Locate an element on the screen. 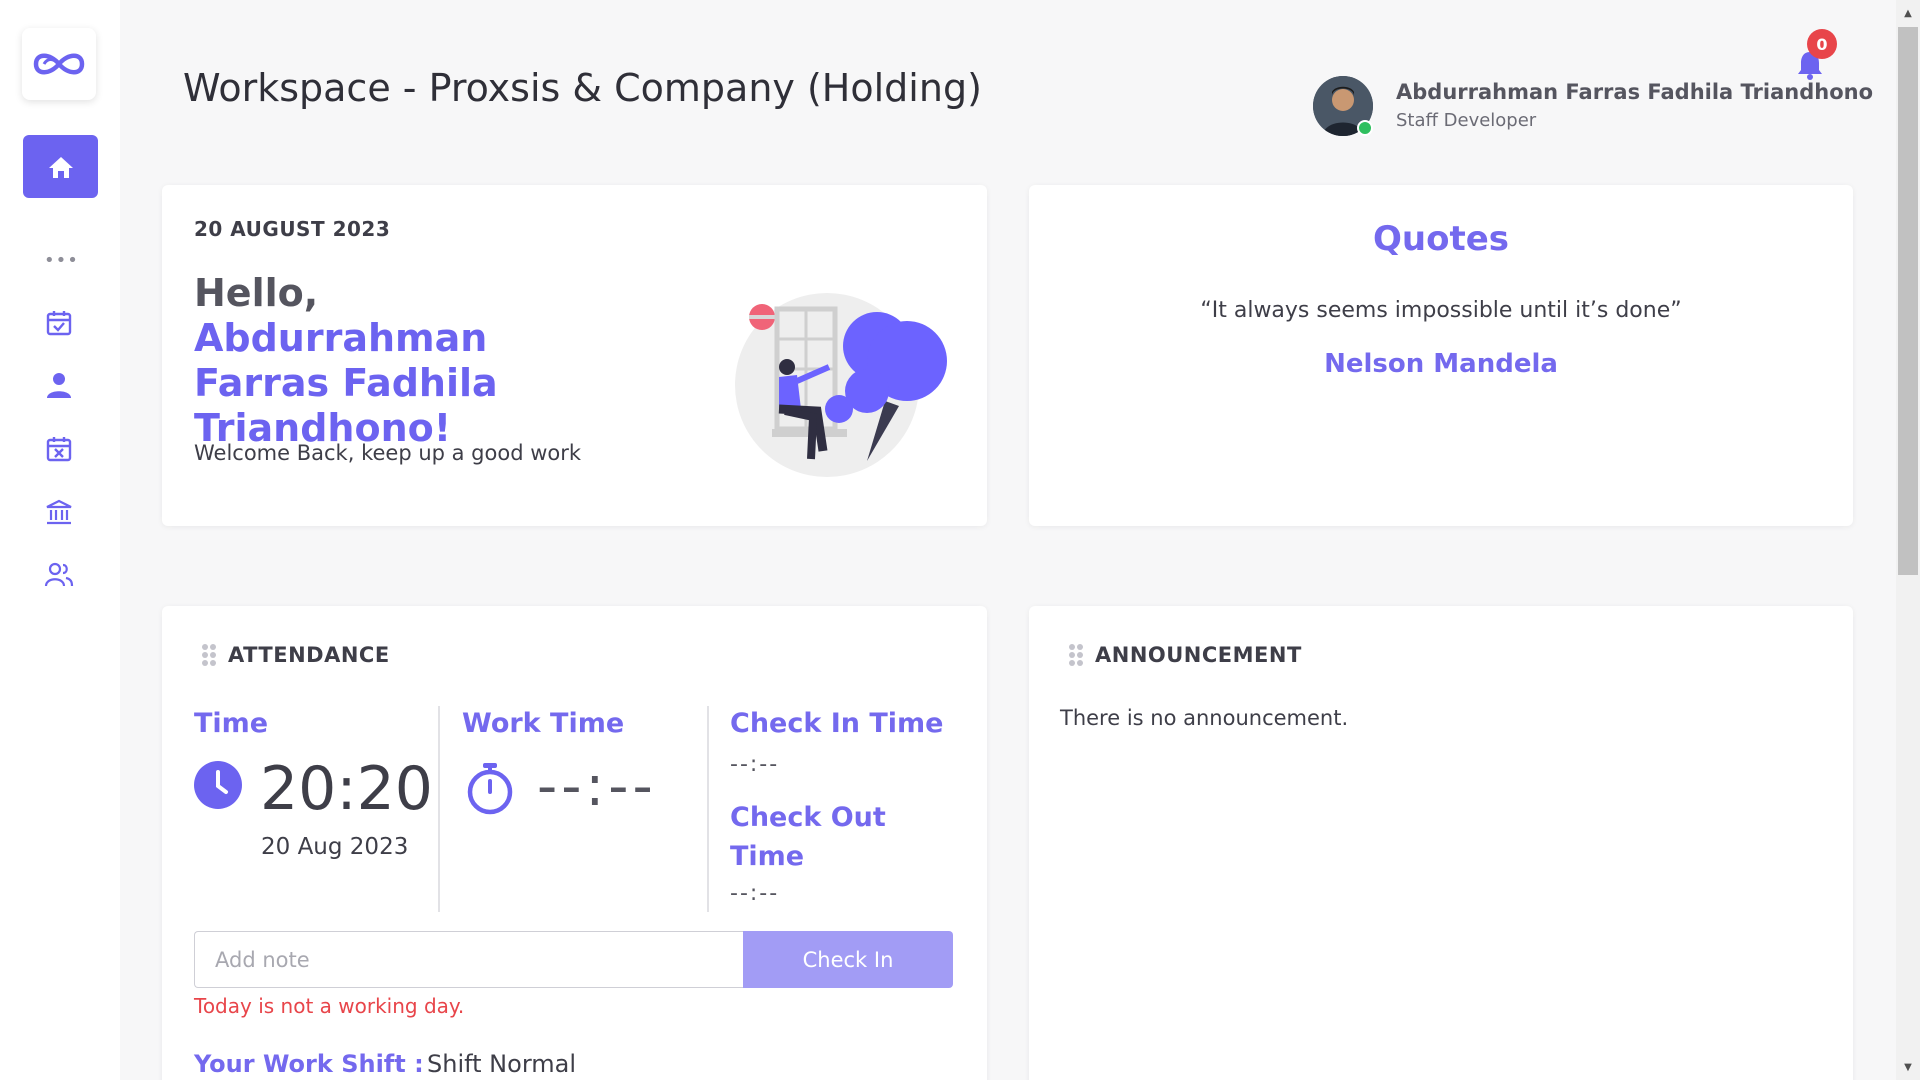  check-in-time-value: --:-- is located at coordinates (755, 764).